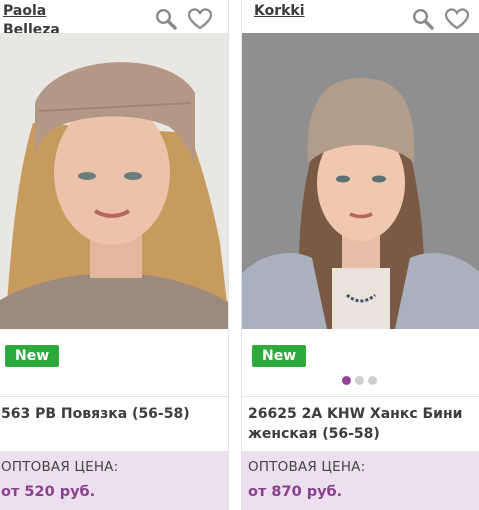 This screenshot has width=479, height=510. Describe the element at coordinates (48, 492) in the screenshot. I see `price-value: от 520 руб.` at that location.